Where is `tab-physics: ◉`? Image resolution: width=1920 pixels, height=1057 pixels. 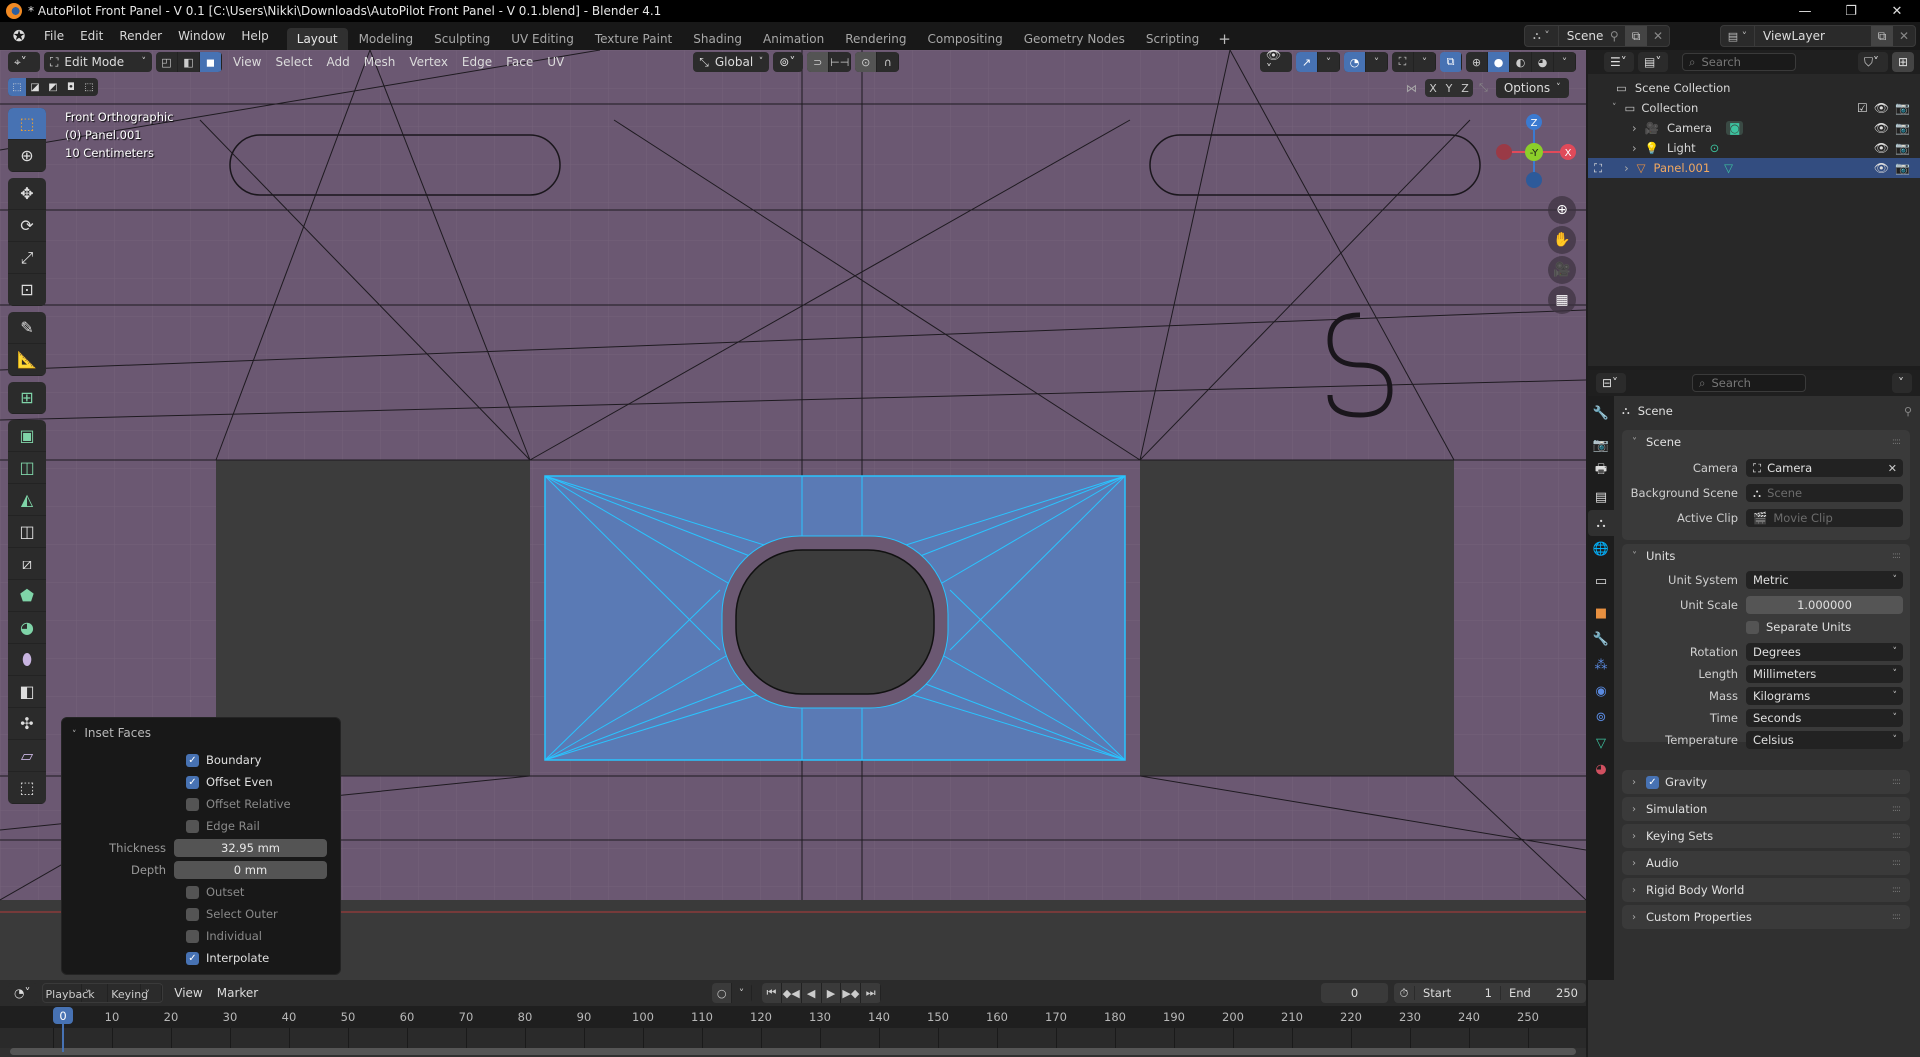
tab-physics: ◉ is located at coordinates (1601, 691).